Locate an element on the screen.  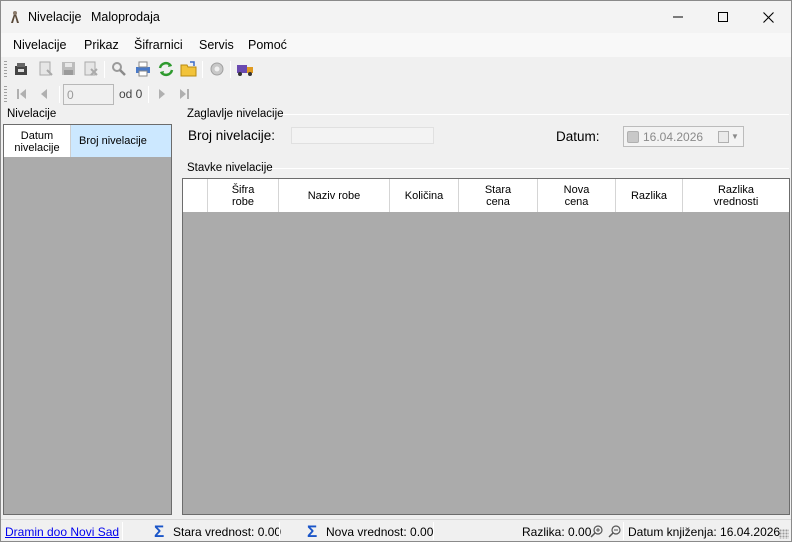
new-icon is located at coordinates (22, 69).